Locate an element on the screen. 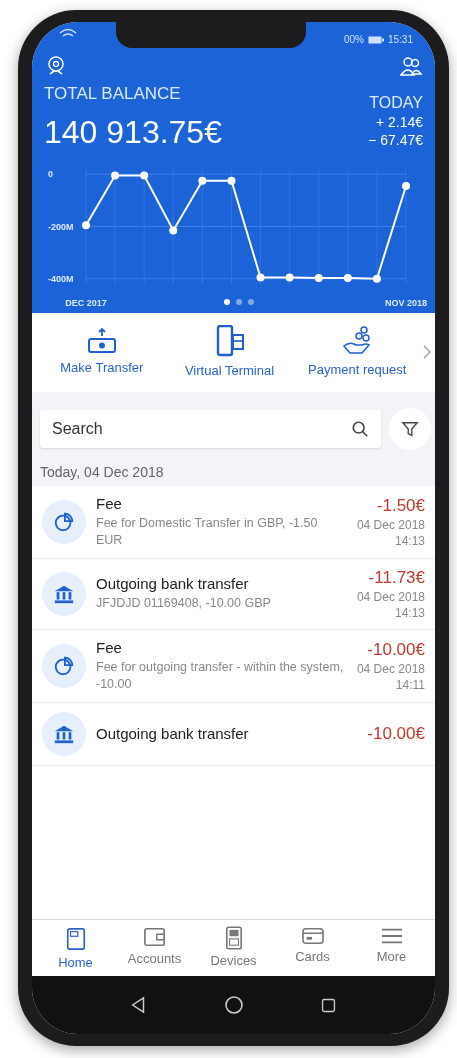 The image size is (457, 1058). home-circle-icon is located at coordinates (234, 1005).